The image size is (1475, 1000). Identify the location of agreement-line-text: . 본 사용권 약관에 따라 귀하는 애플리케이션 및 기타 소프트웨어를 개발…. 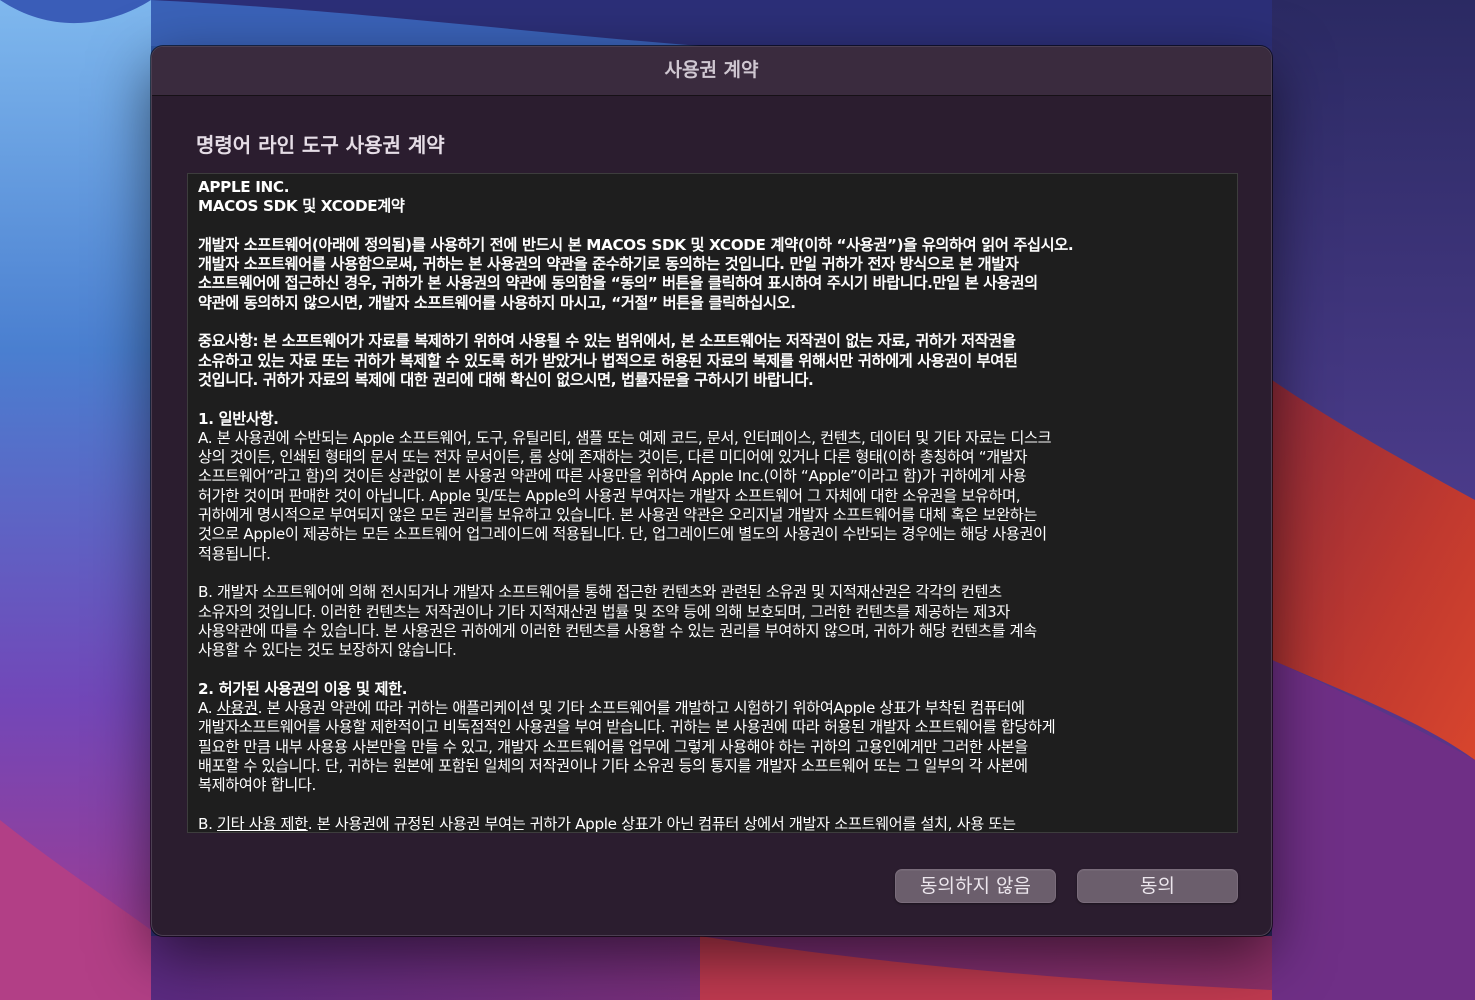
(641, 708).